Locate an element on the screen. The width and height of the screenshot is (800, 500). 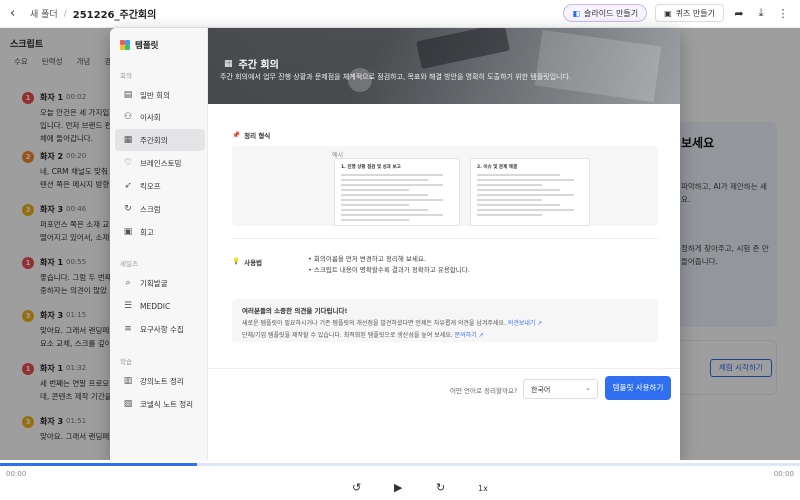
sidebar-item-scrum: ↻ 스크럼 is located at coordinates (160, 209).